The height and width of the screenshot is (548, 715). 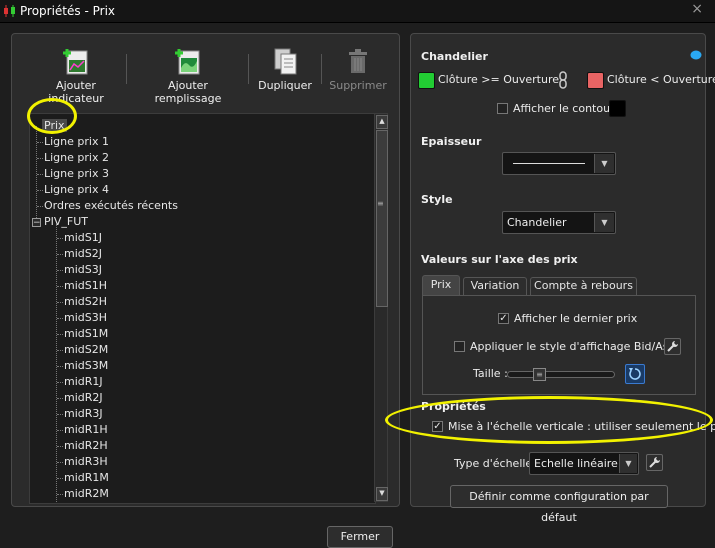 I want to click on scroll-down-icon: ▼, so click(x=382, y=494).